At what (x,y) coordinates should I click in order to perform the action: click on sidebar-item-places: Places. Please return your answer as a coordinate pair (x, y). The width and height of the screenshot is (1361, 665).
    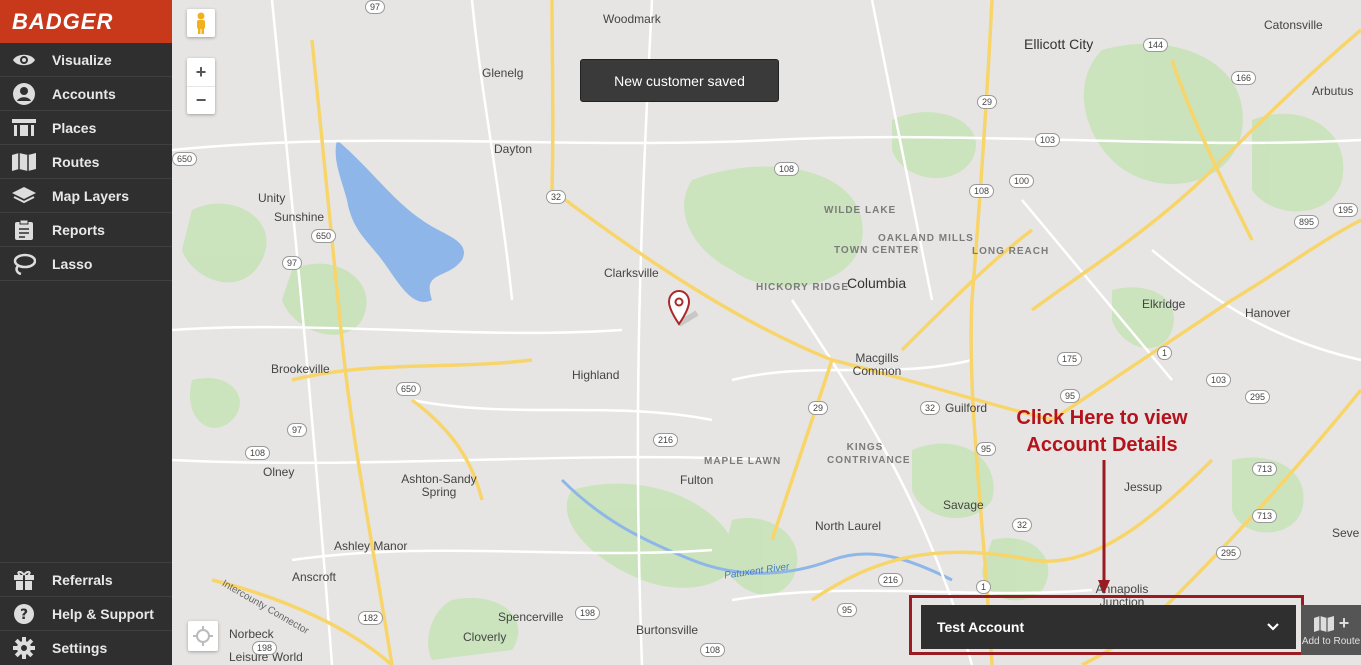
    Looking at the image, I should click on (86, 128).